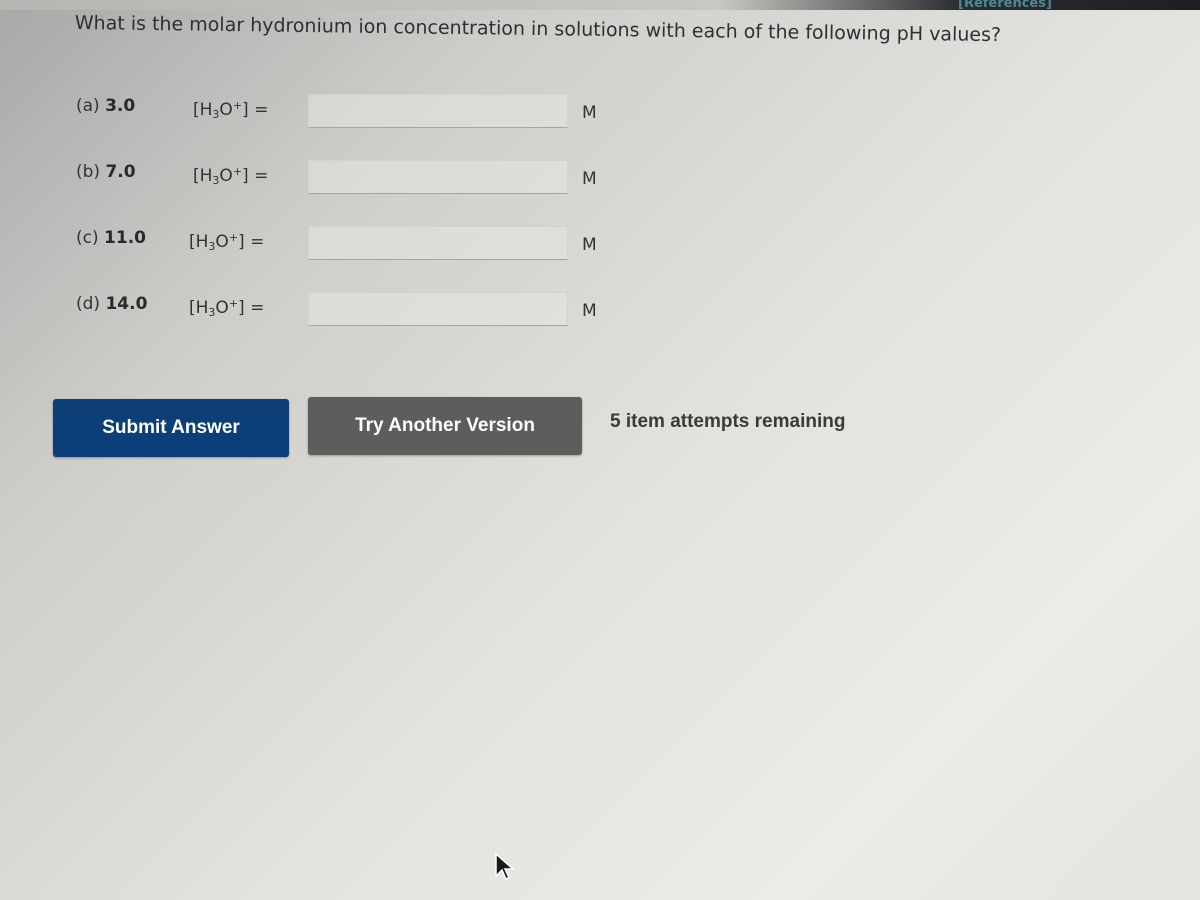  Describe the element at coordinates (589, 179) in the screenshot. I see `part-b-unit: M` at that location.